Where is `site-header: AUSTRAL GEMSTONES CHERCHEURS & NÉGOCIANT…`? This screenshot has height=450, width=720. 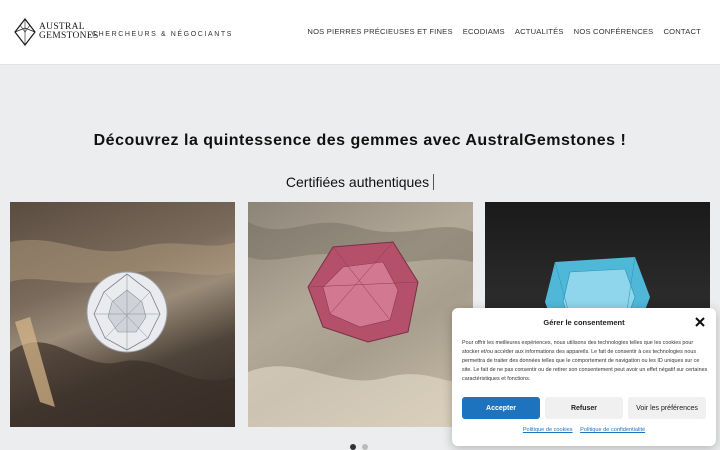 site-header: AUSTRAL GEMSTONES CHERCHEURS & NÉGOCIANT… is located at coordinates (360, 32).